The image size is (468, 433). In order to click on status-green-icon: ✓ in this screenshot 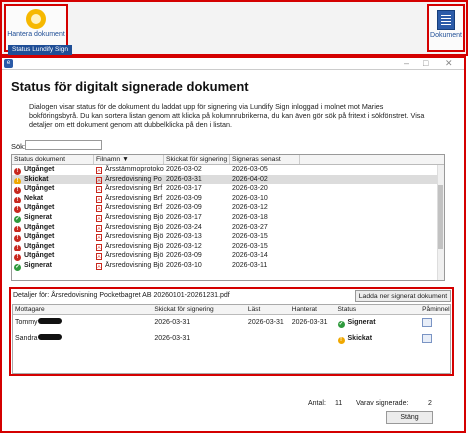, I will do `click(17, 219)`.